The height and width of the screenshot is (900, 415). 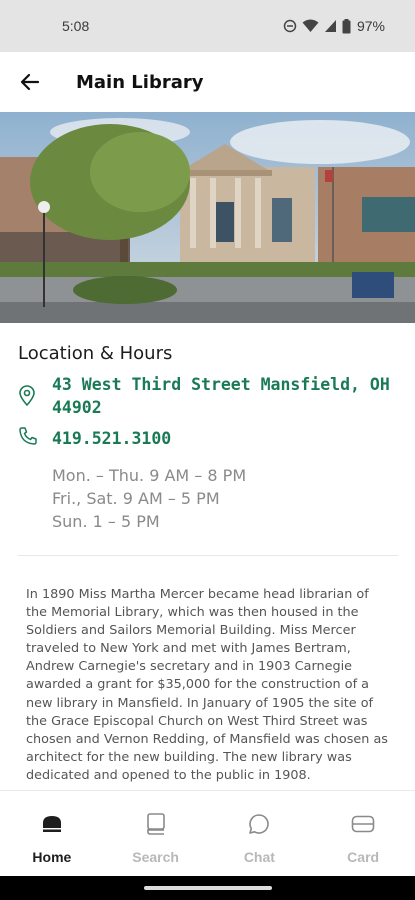 I want to click on home-gesture-handle, so click(x=207, y=888).